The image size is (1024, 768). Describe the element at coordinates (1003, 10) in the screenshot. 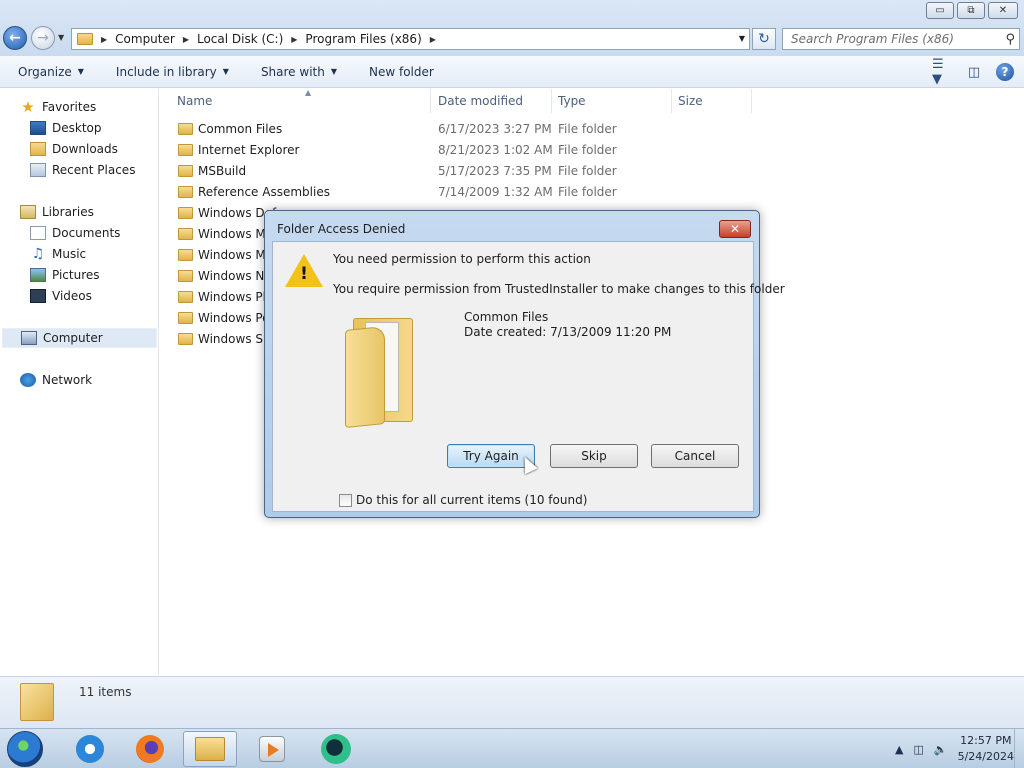

I see `close-button: ✕` at that location.